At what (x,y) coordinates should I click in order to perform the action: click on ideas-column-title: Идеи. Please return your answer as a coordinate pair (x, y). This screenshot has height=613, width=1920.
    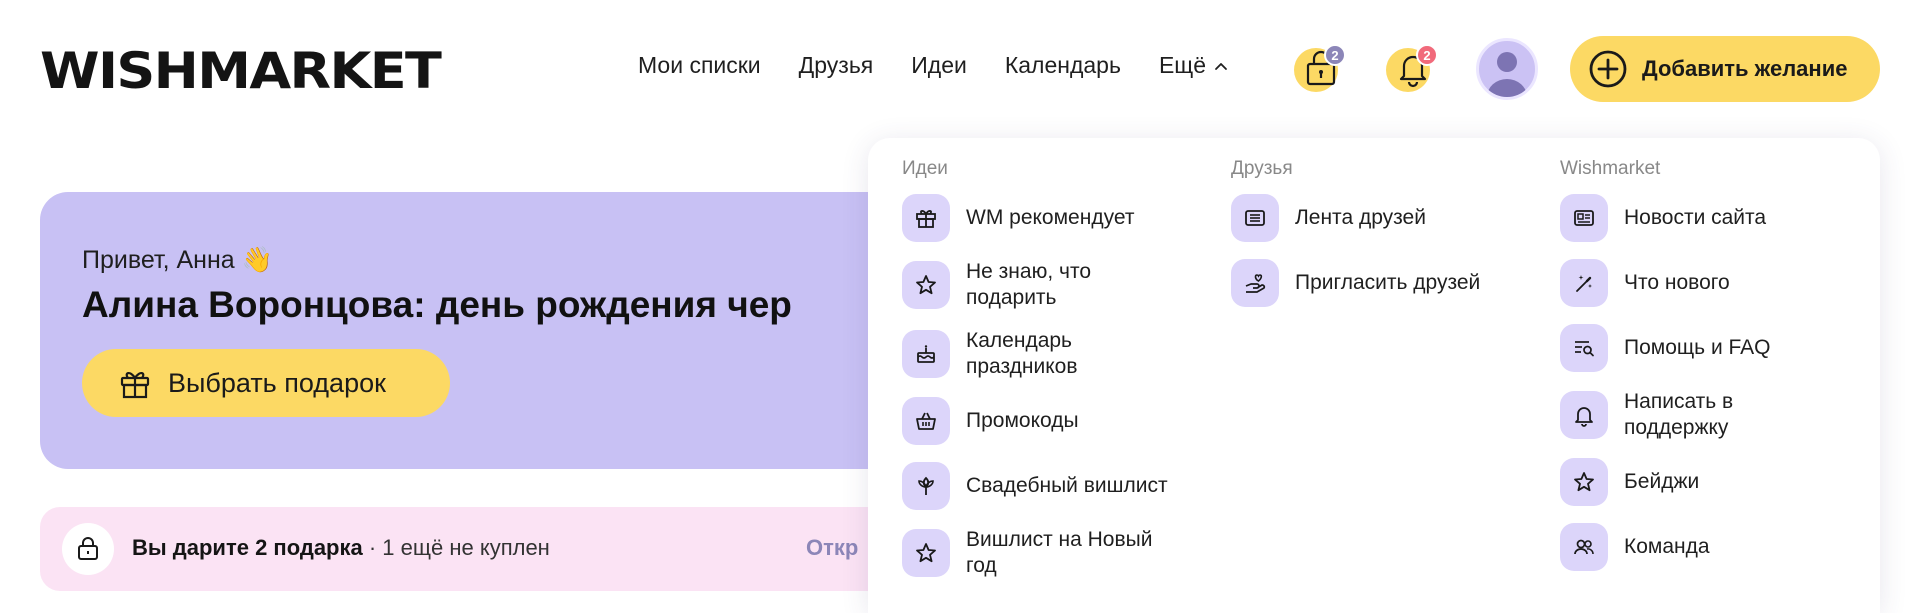
    Looking at the image, I should click on (925, 168).